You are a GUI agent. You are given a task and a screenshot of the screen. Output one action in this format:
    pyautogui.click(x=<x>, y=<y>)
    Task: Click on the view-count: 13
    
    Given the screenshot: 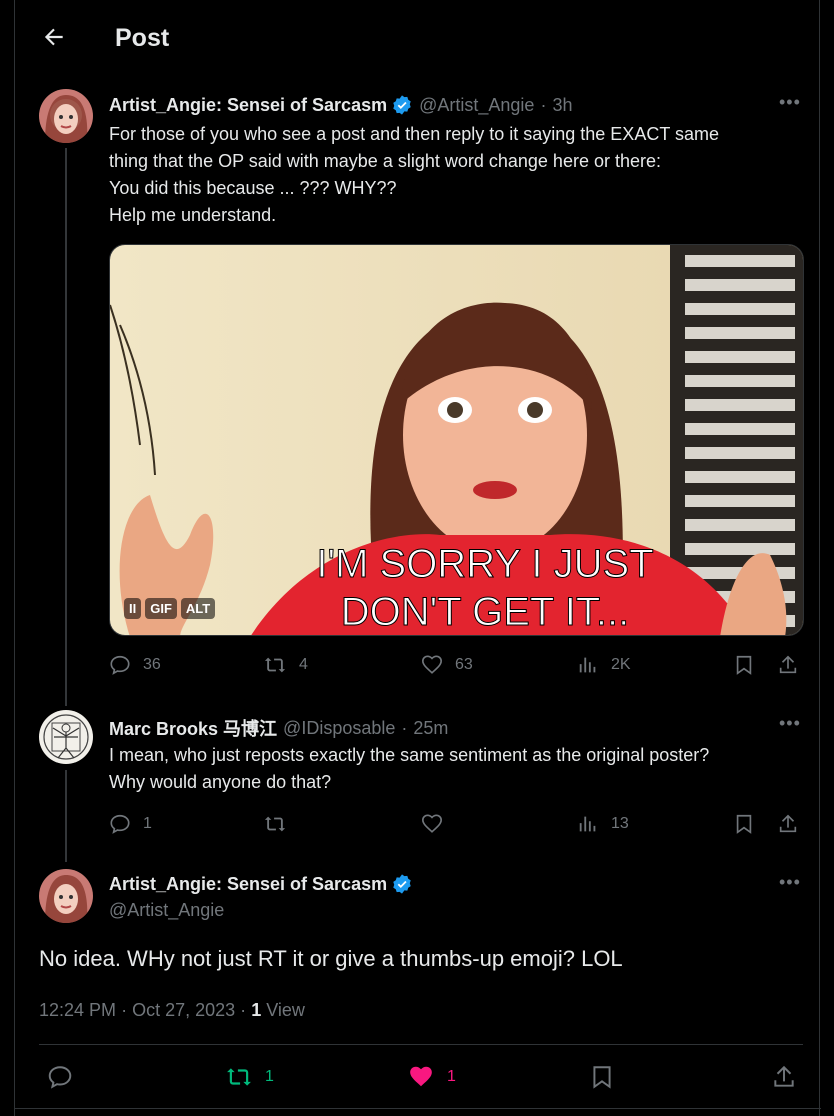 What is the action you would take?
    pyautogui.click(x=620, y=823)
    